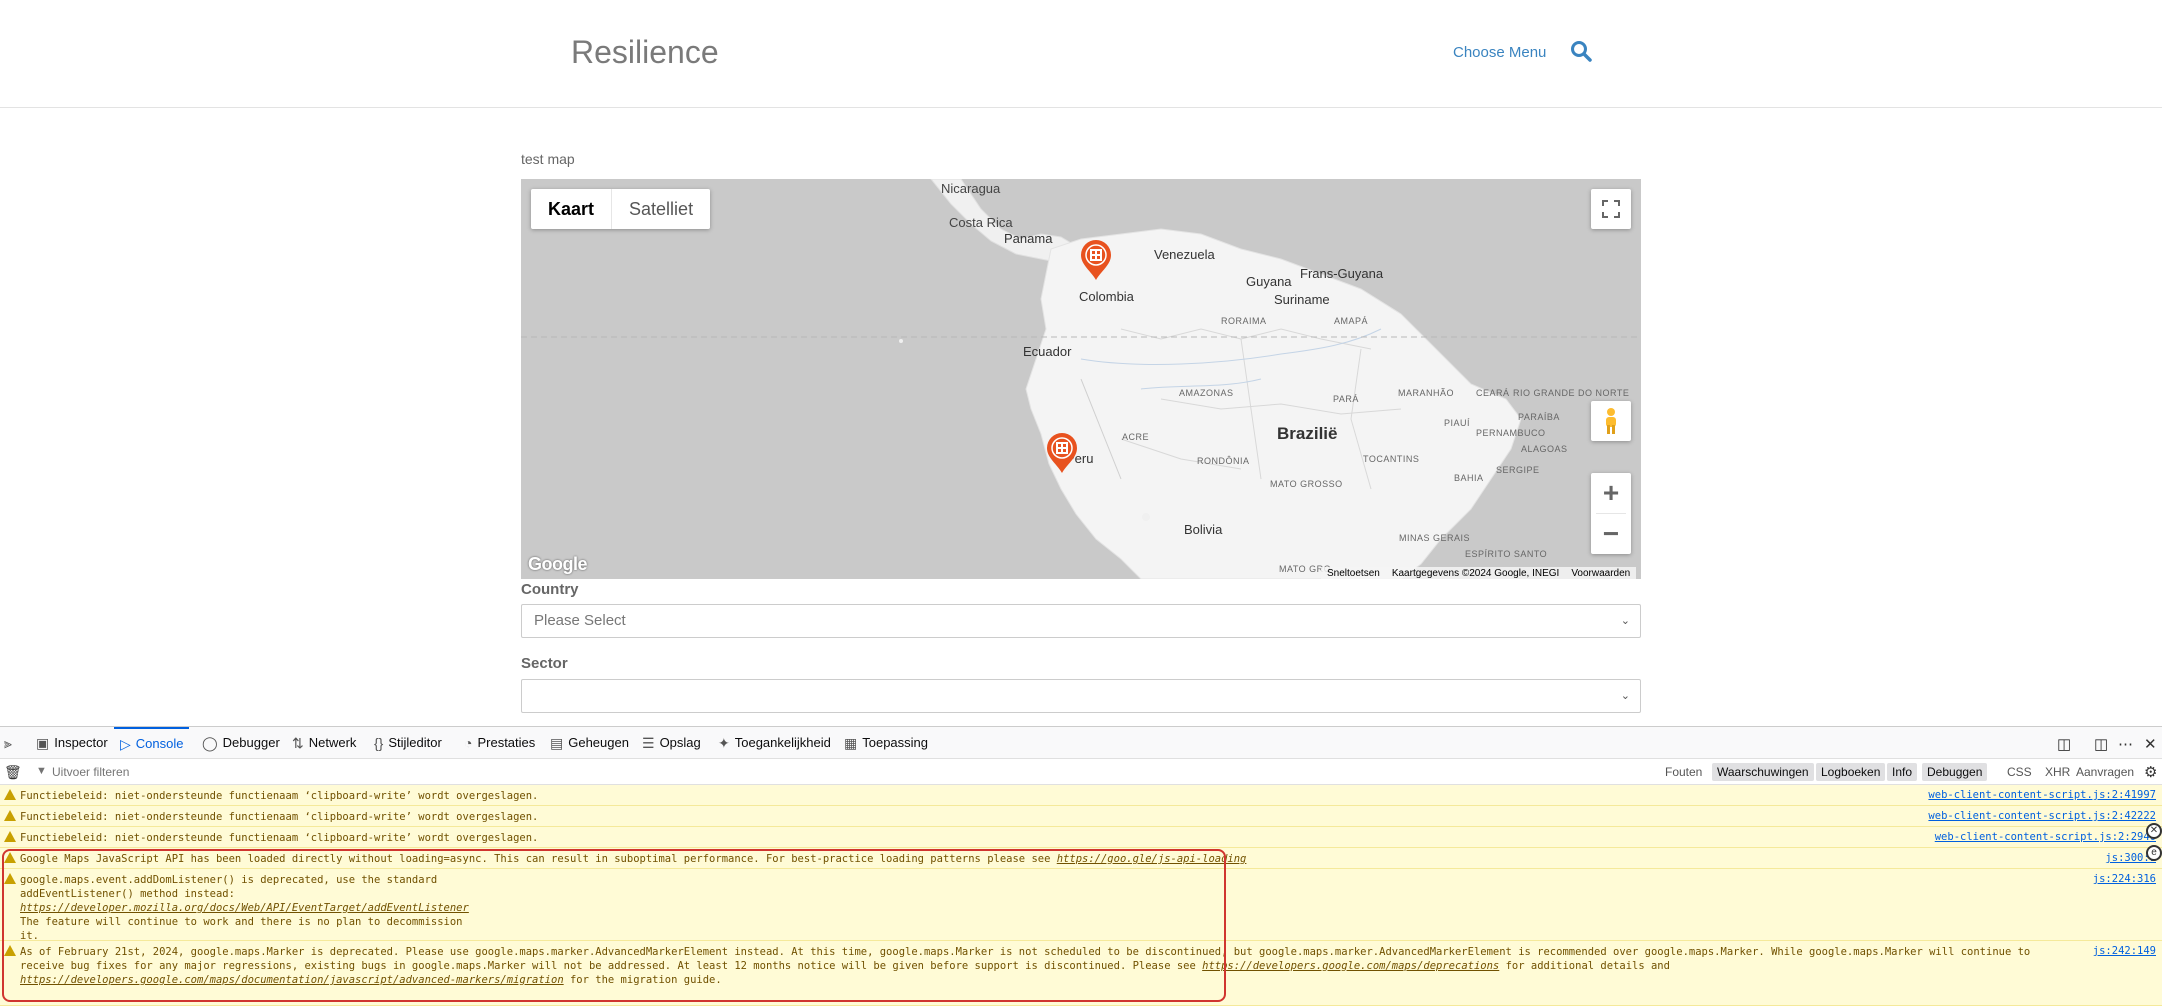 This screenshot has height=1006, width=2162. Describe the element at coordinates (1206, 393) in the screenshot. I see `map-label-amazonas: AMAZONAS` at that location.